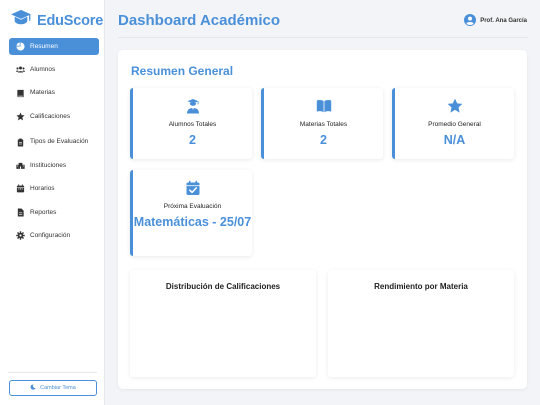 This screenshot has height=405, width=540. I want to click on pie-chart-icon, so click(20, 47).